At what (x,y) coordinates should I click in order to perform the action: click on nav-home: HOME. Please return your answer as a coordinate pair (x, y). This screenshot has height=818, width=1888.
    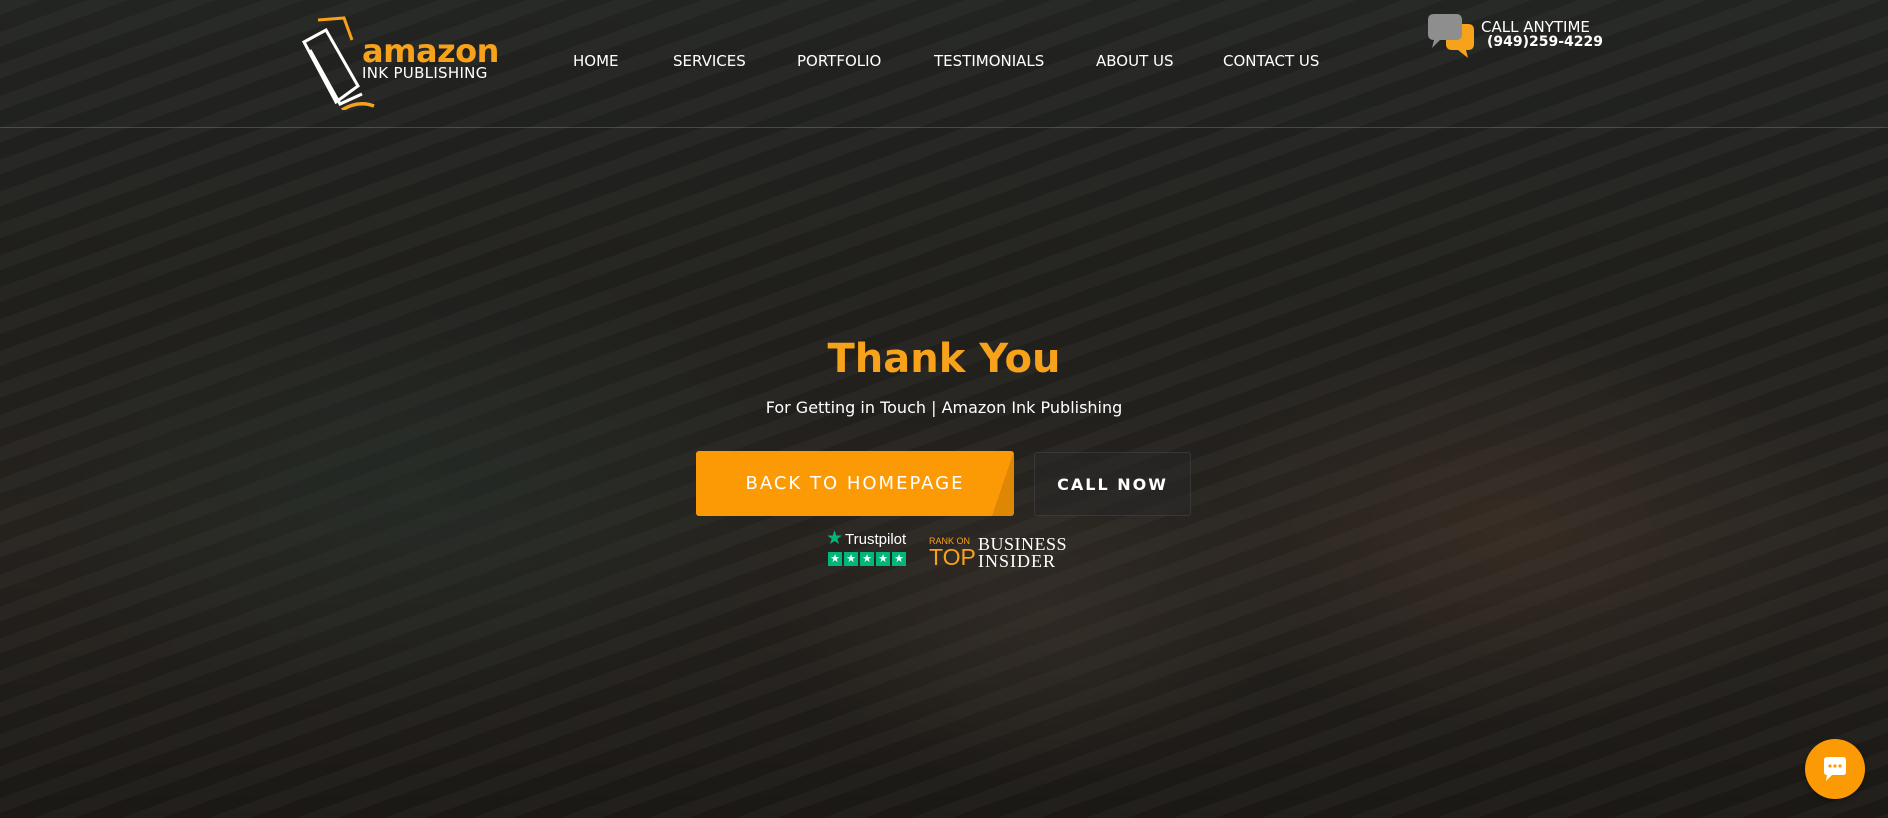
    Looking at the image, I should click on (596, 61).